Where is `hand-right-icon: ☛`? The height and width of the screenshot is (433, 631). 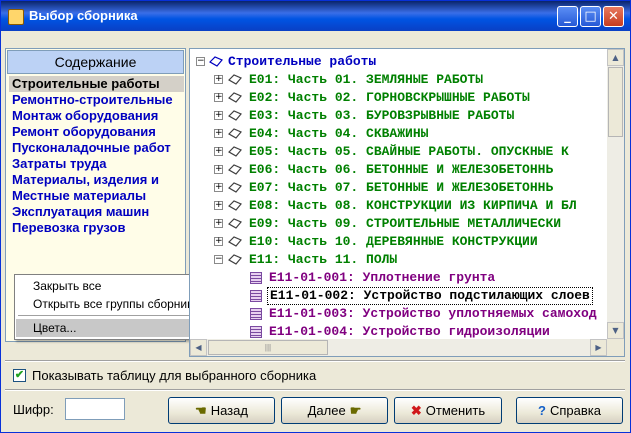
hand-right-icon: ☛ is located at coordinates (355, 410).